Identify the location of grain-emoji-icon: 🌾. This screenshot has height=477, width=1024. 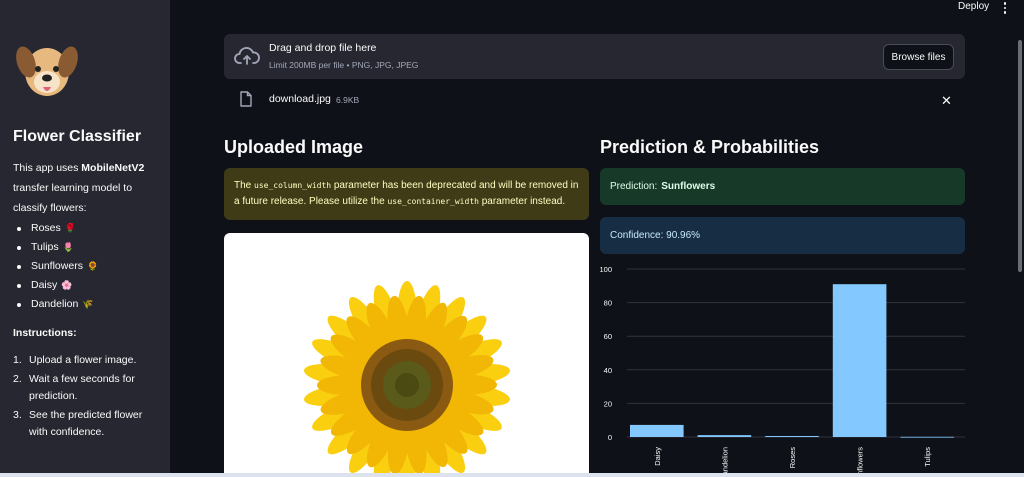
(88, 304).